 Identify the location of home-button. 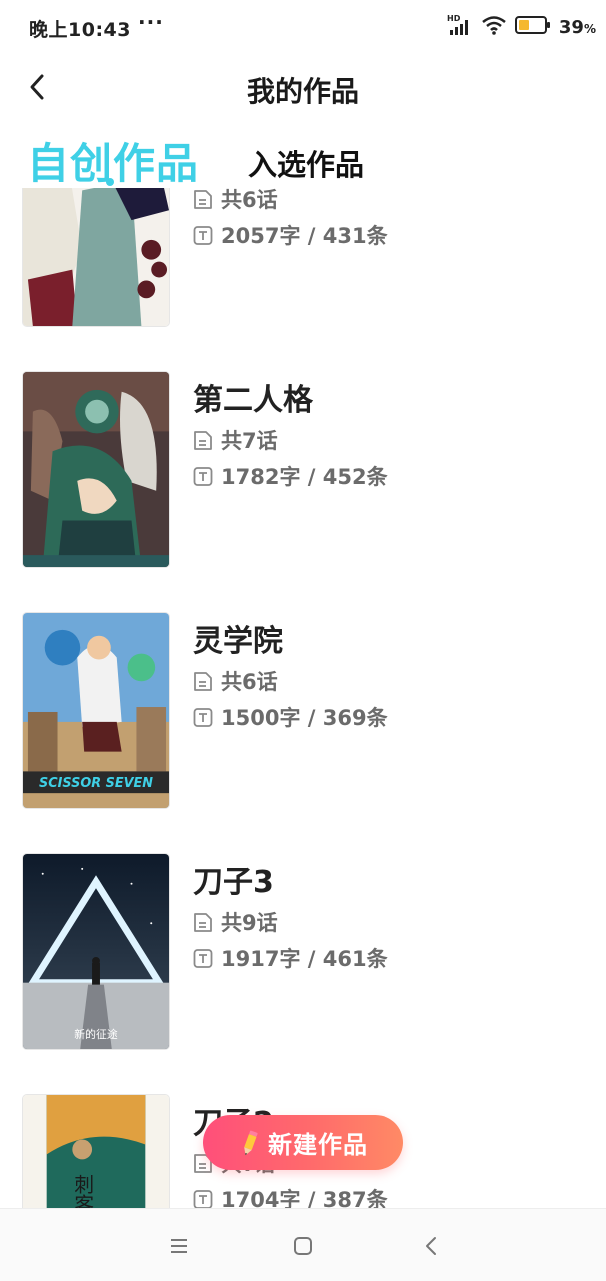
(303, 1246).